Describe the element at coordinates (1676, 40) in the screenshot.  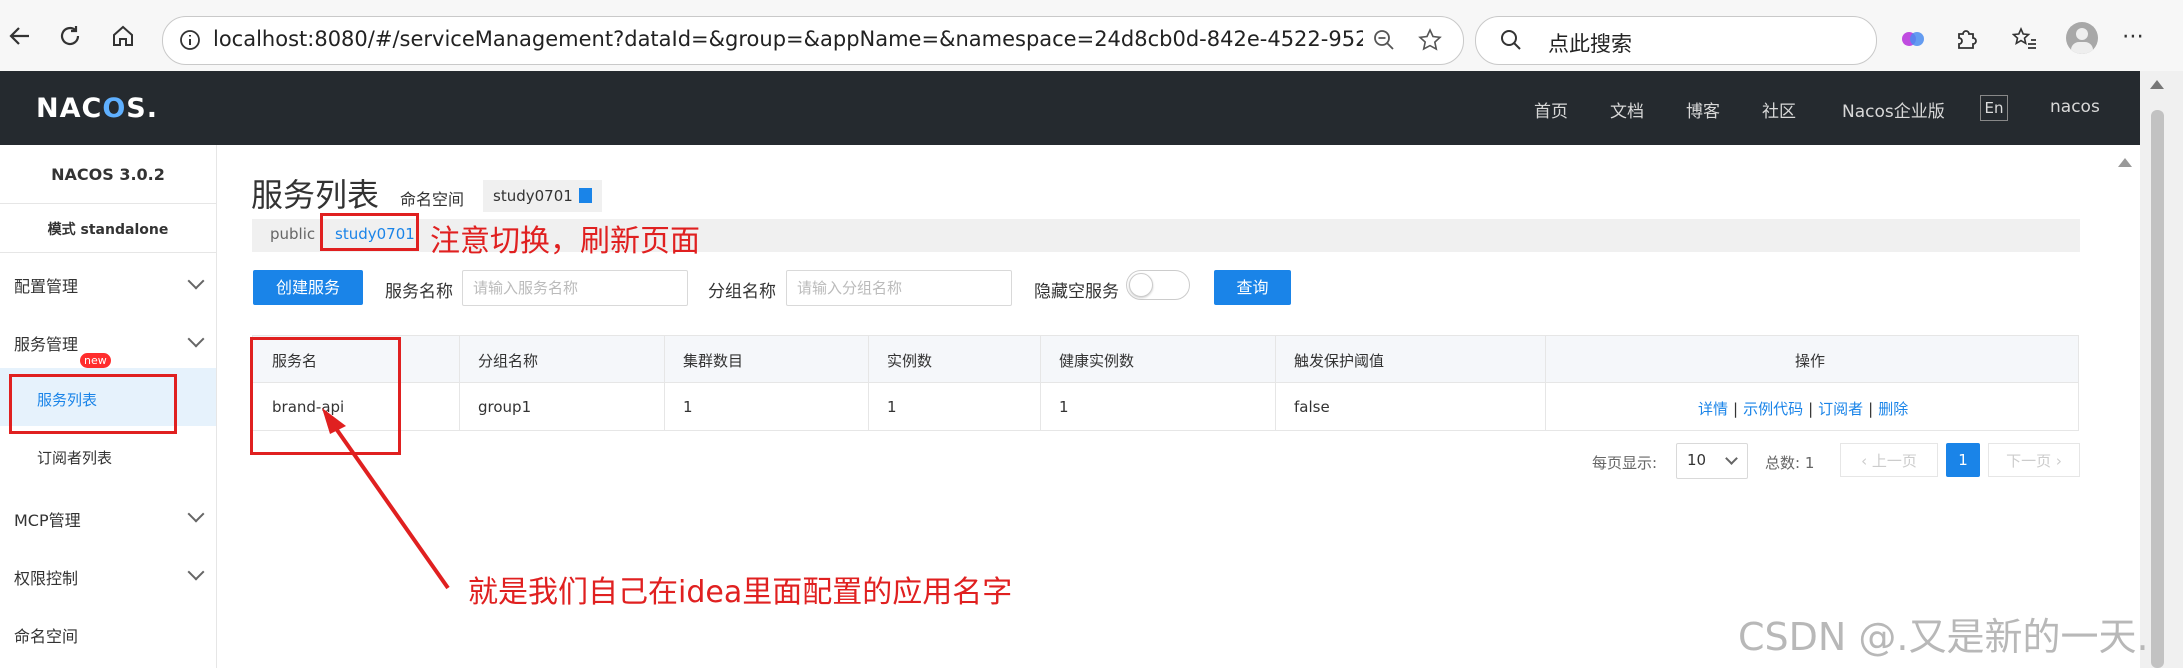
I see `browser-search-box: 点此搜索` at that location.